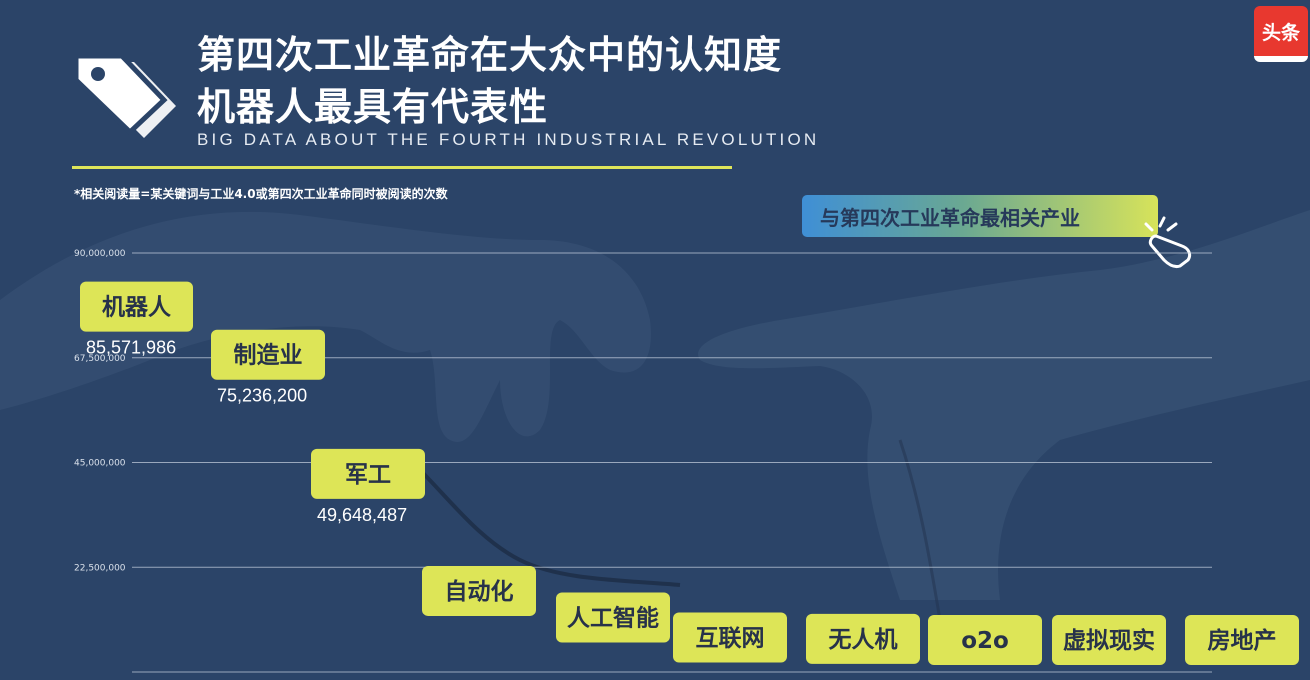 The height and width of the screenshot is (680, 1310). I want to click on bar-label: 机器人, so click(137, 308).